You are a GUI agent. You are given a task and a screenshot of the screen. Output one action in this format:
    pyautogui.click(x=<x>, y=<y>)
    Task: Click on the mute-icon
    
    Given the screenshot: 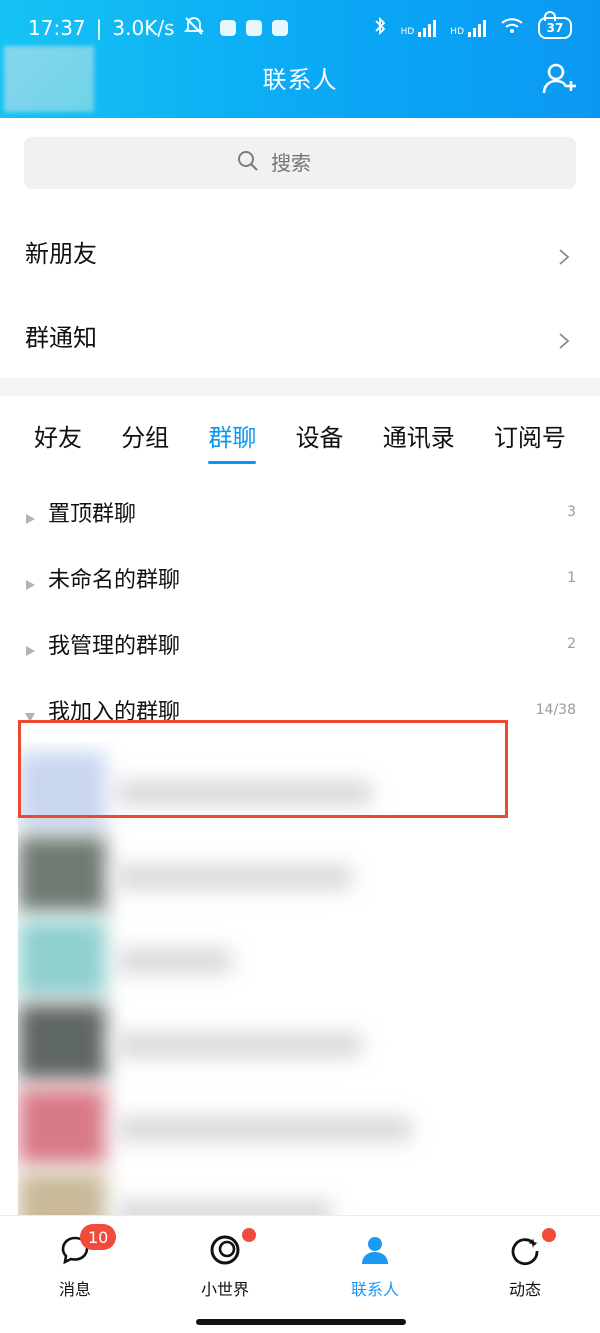 What is the action you would take?
    pyautogui.click(x=194, y=28)
    